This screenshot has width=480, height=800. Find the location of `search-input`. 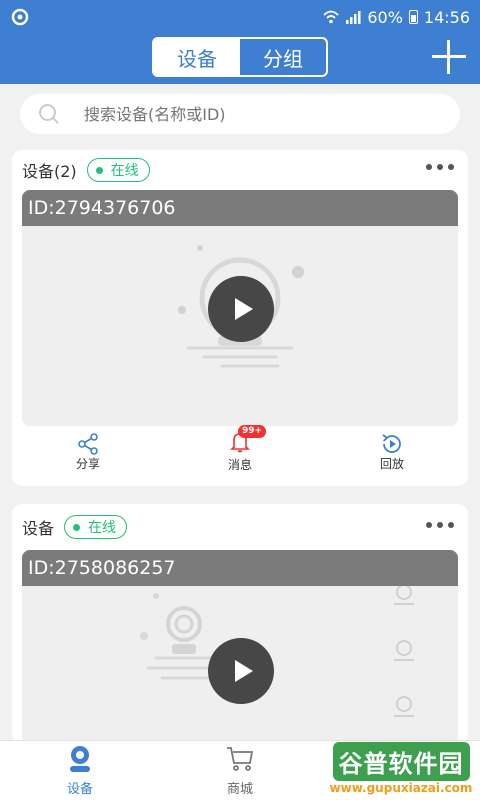

search-input is located at coordinates (254, 114).